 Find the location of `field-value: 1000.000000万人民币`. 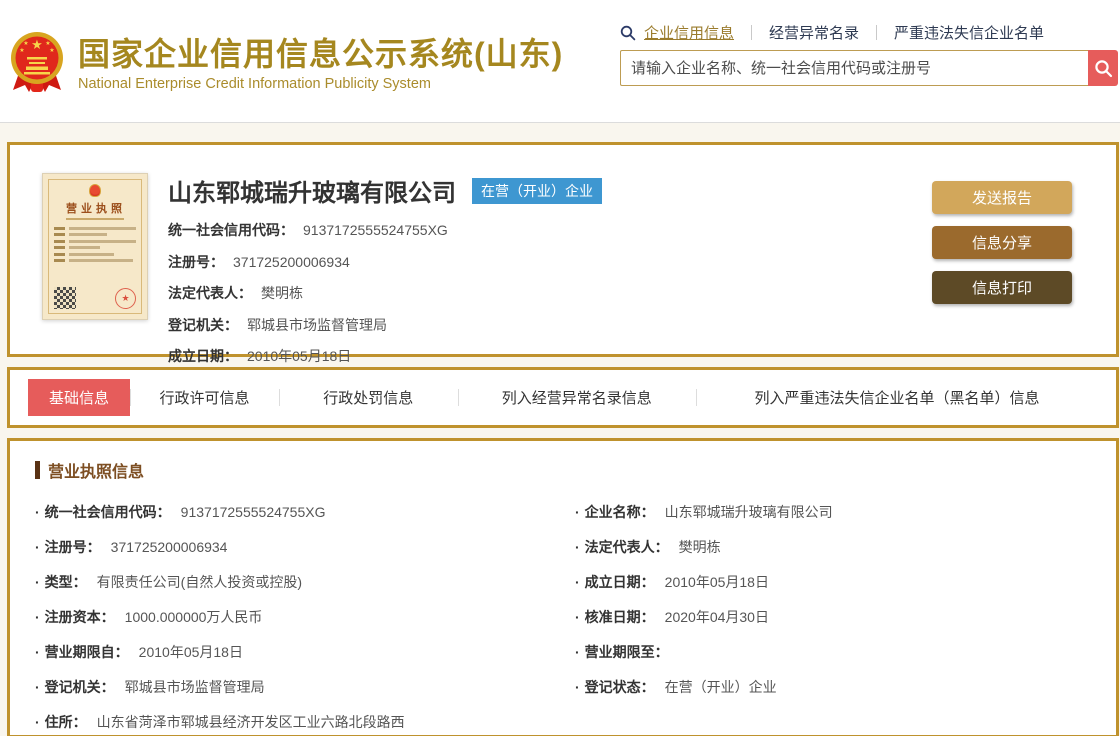

field-value: 1000.000000万人民币 is located at coordinates (193, 616).